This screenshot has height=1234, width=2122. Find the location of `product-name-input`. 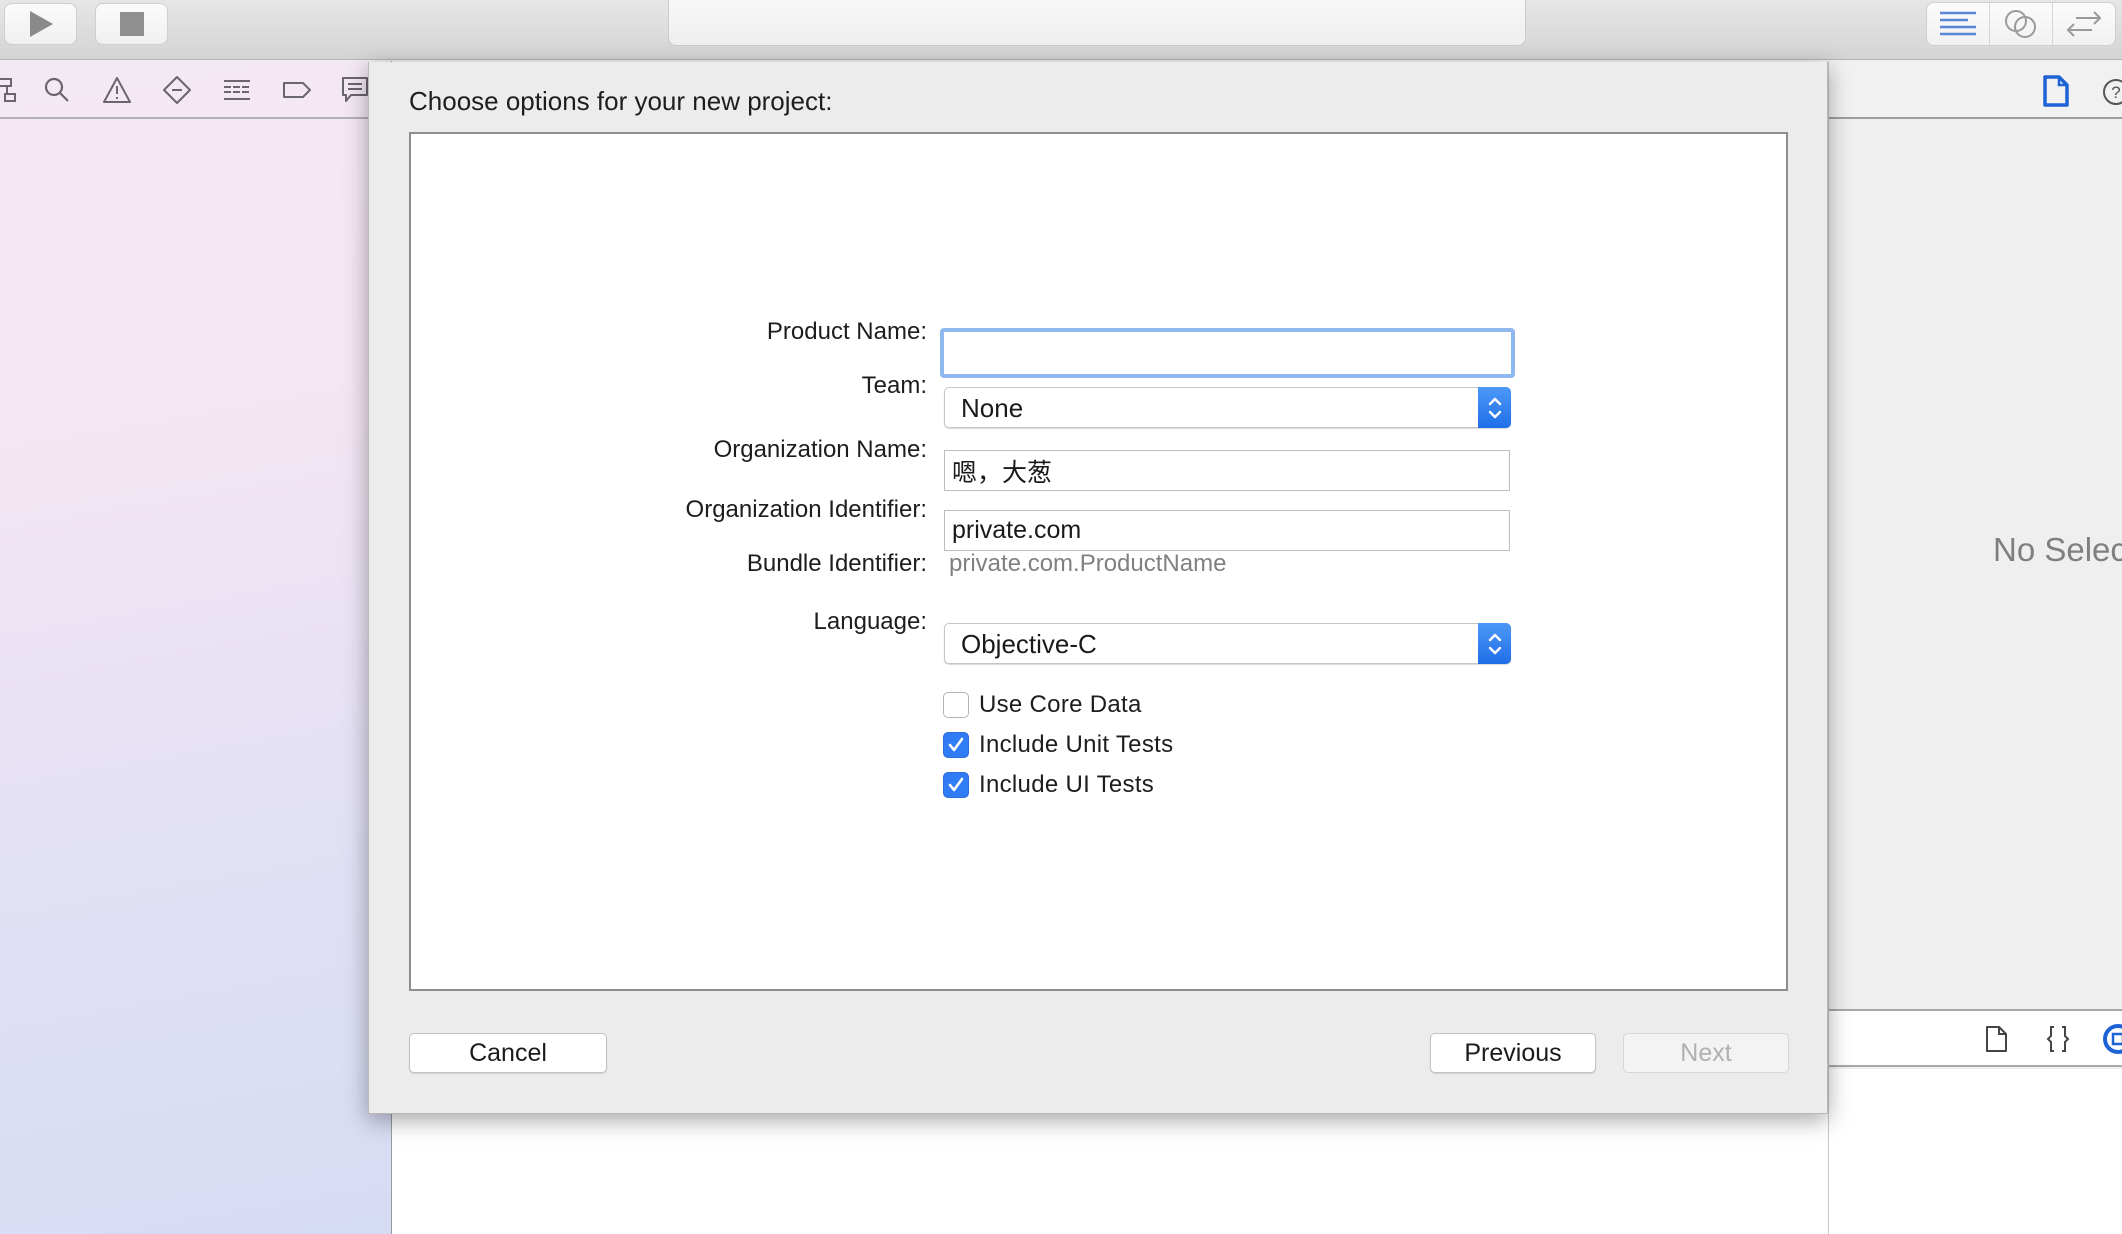

product-name-input is located at coordinates (1227, 353).